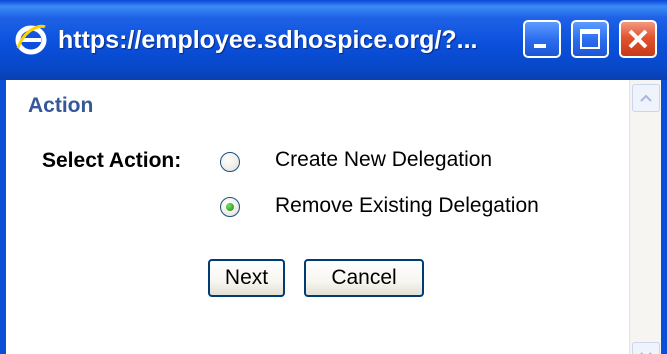 Image resolution: width=667 pixels, height=354 pixels. What do you see at coordinates (646, 353) in the screenshot?
I see `chevron-down-icon` at bounding box center [646, 353].